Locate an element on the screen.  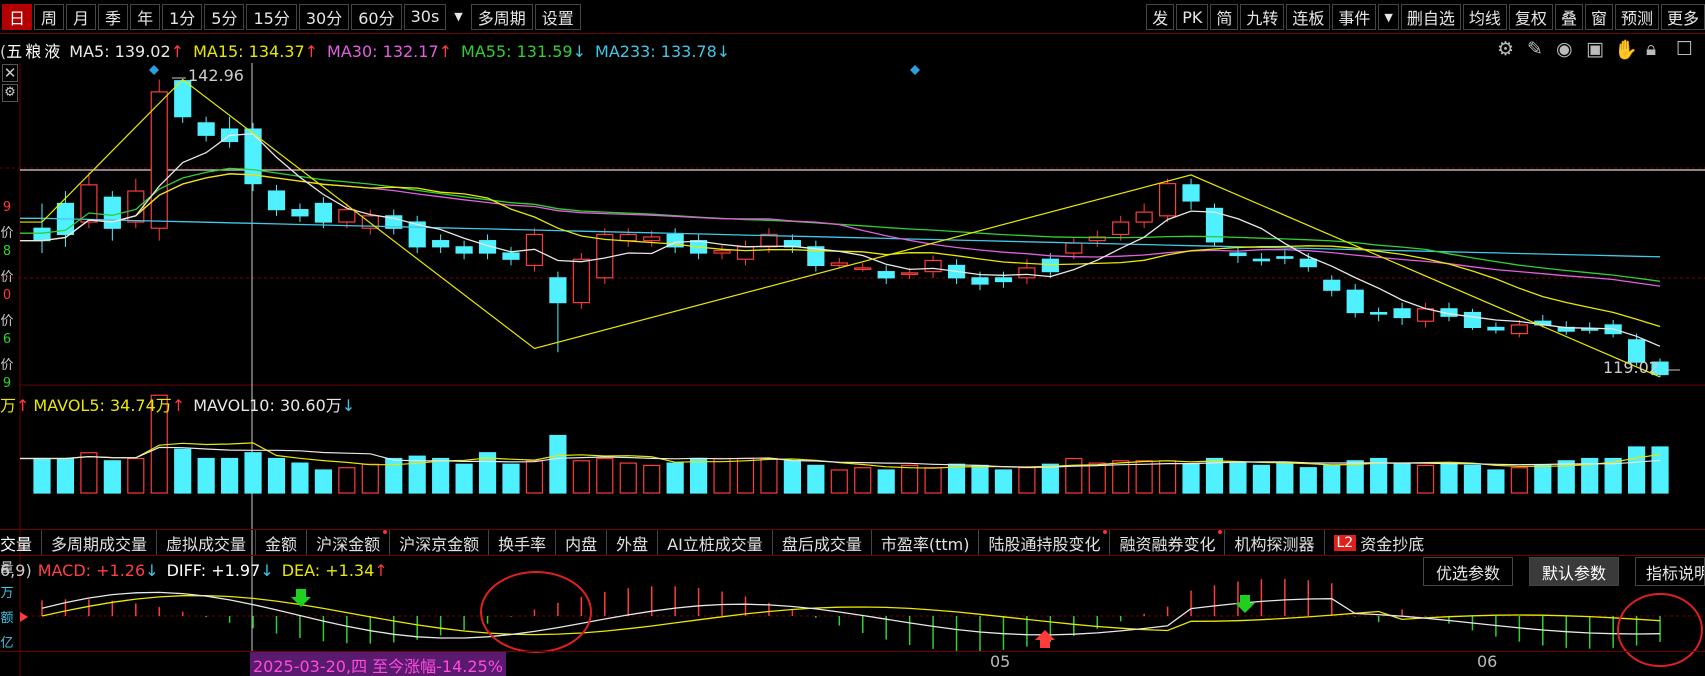
annotation-circle is located at coordinates (536, 612).